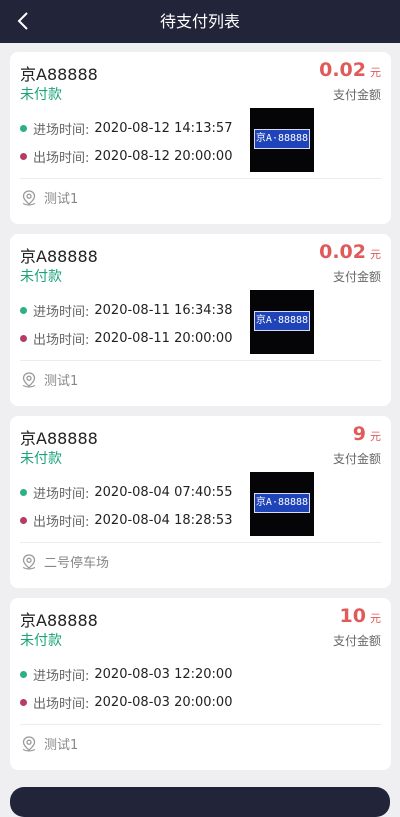 Image resolution: width=400 pixels, height=817 pixels. I want to click on exit-time-row: 出场时间: 2020-08-12 20:00:00, so click(126, 156).